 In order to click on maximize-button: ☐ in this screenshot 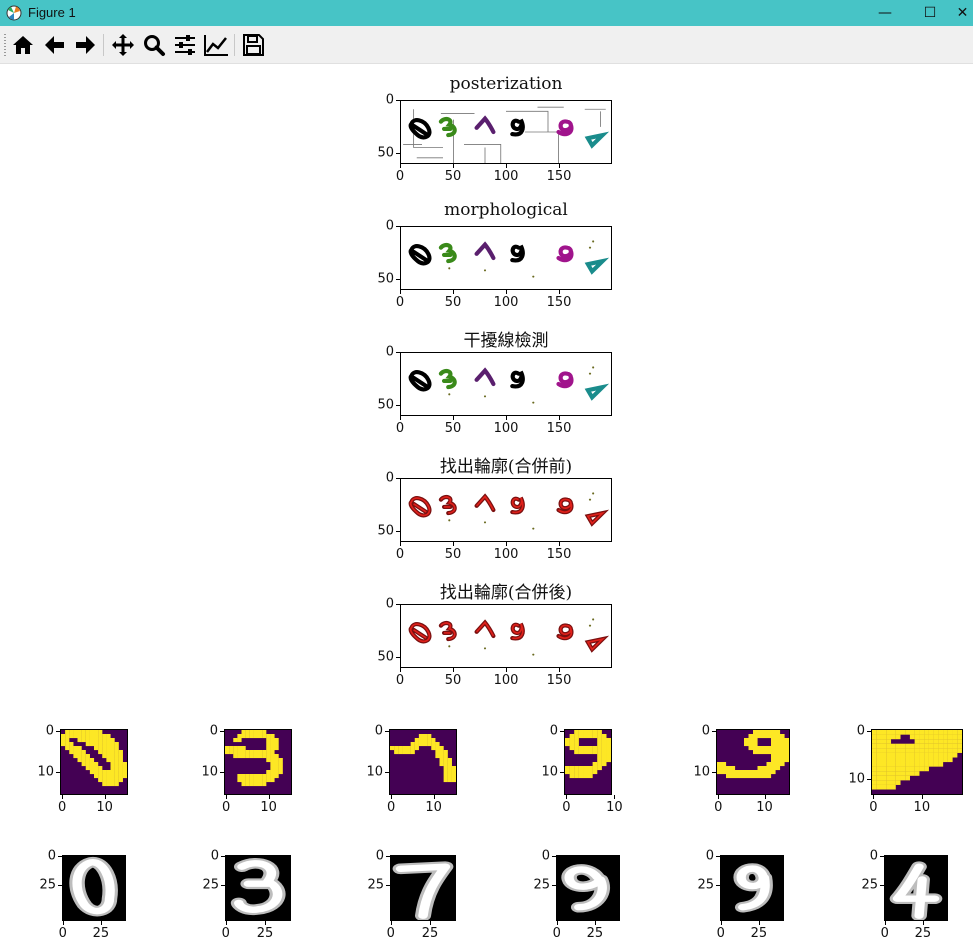, I will do `click(930, 13)`.